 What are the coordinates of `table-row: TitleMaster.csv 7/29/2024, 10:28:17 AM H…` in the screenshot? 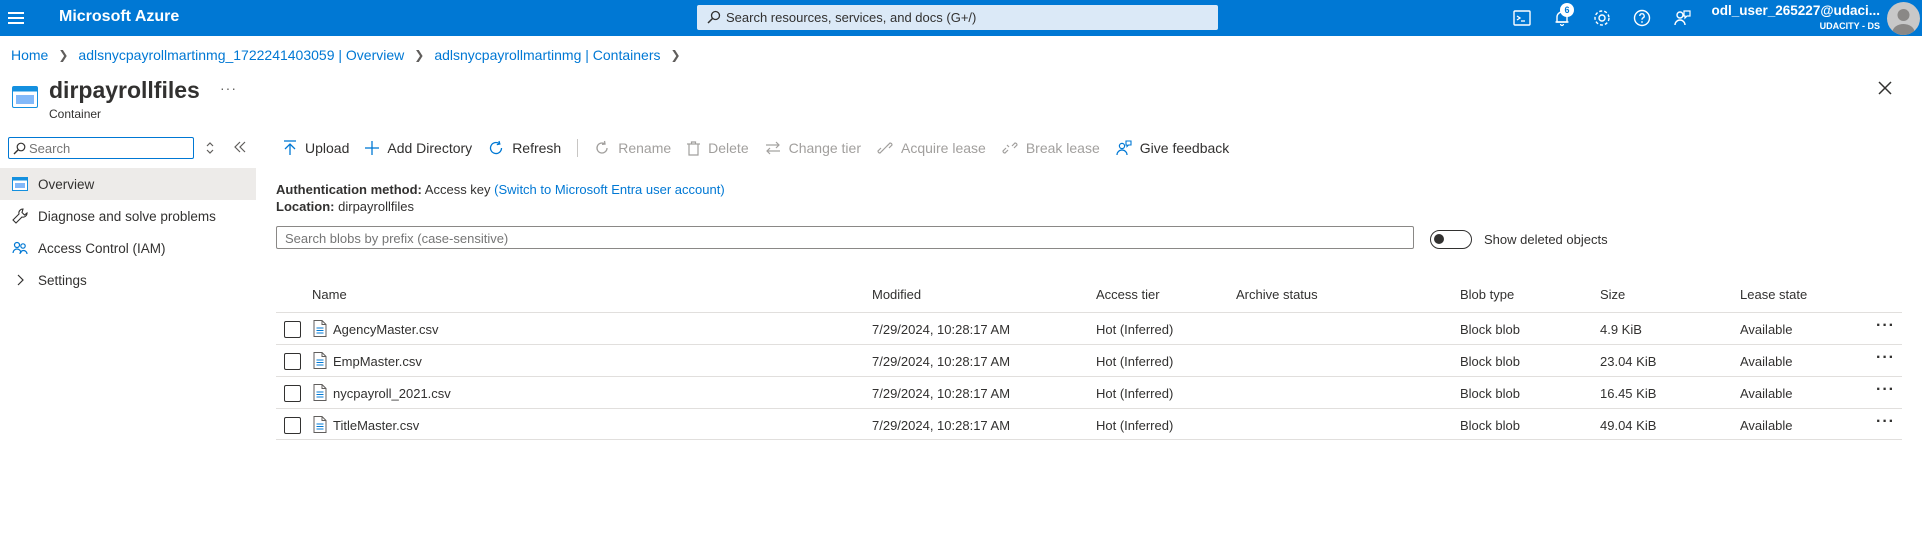 It's located at (1089, 424).